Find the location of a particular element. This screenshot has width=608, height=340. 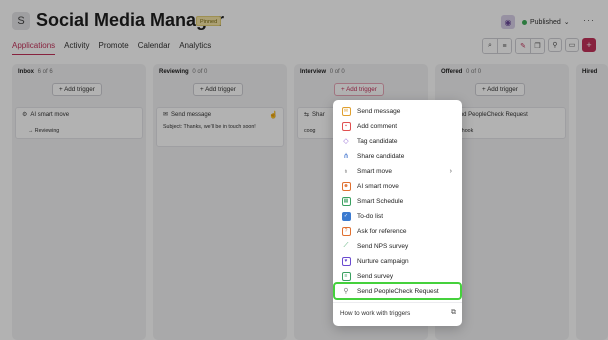

share-icon: ⋔ is located at coordinates (346, 156).